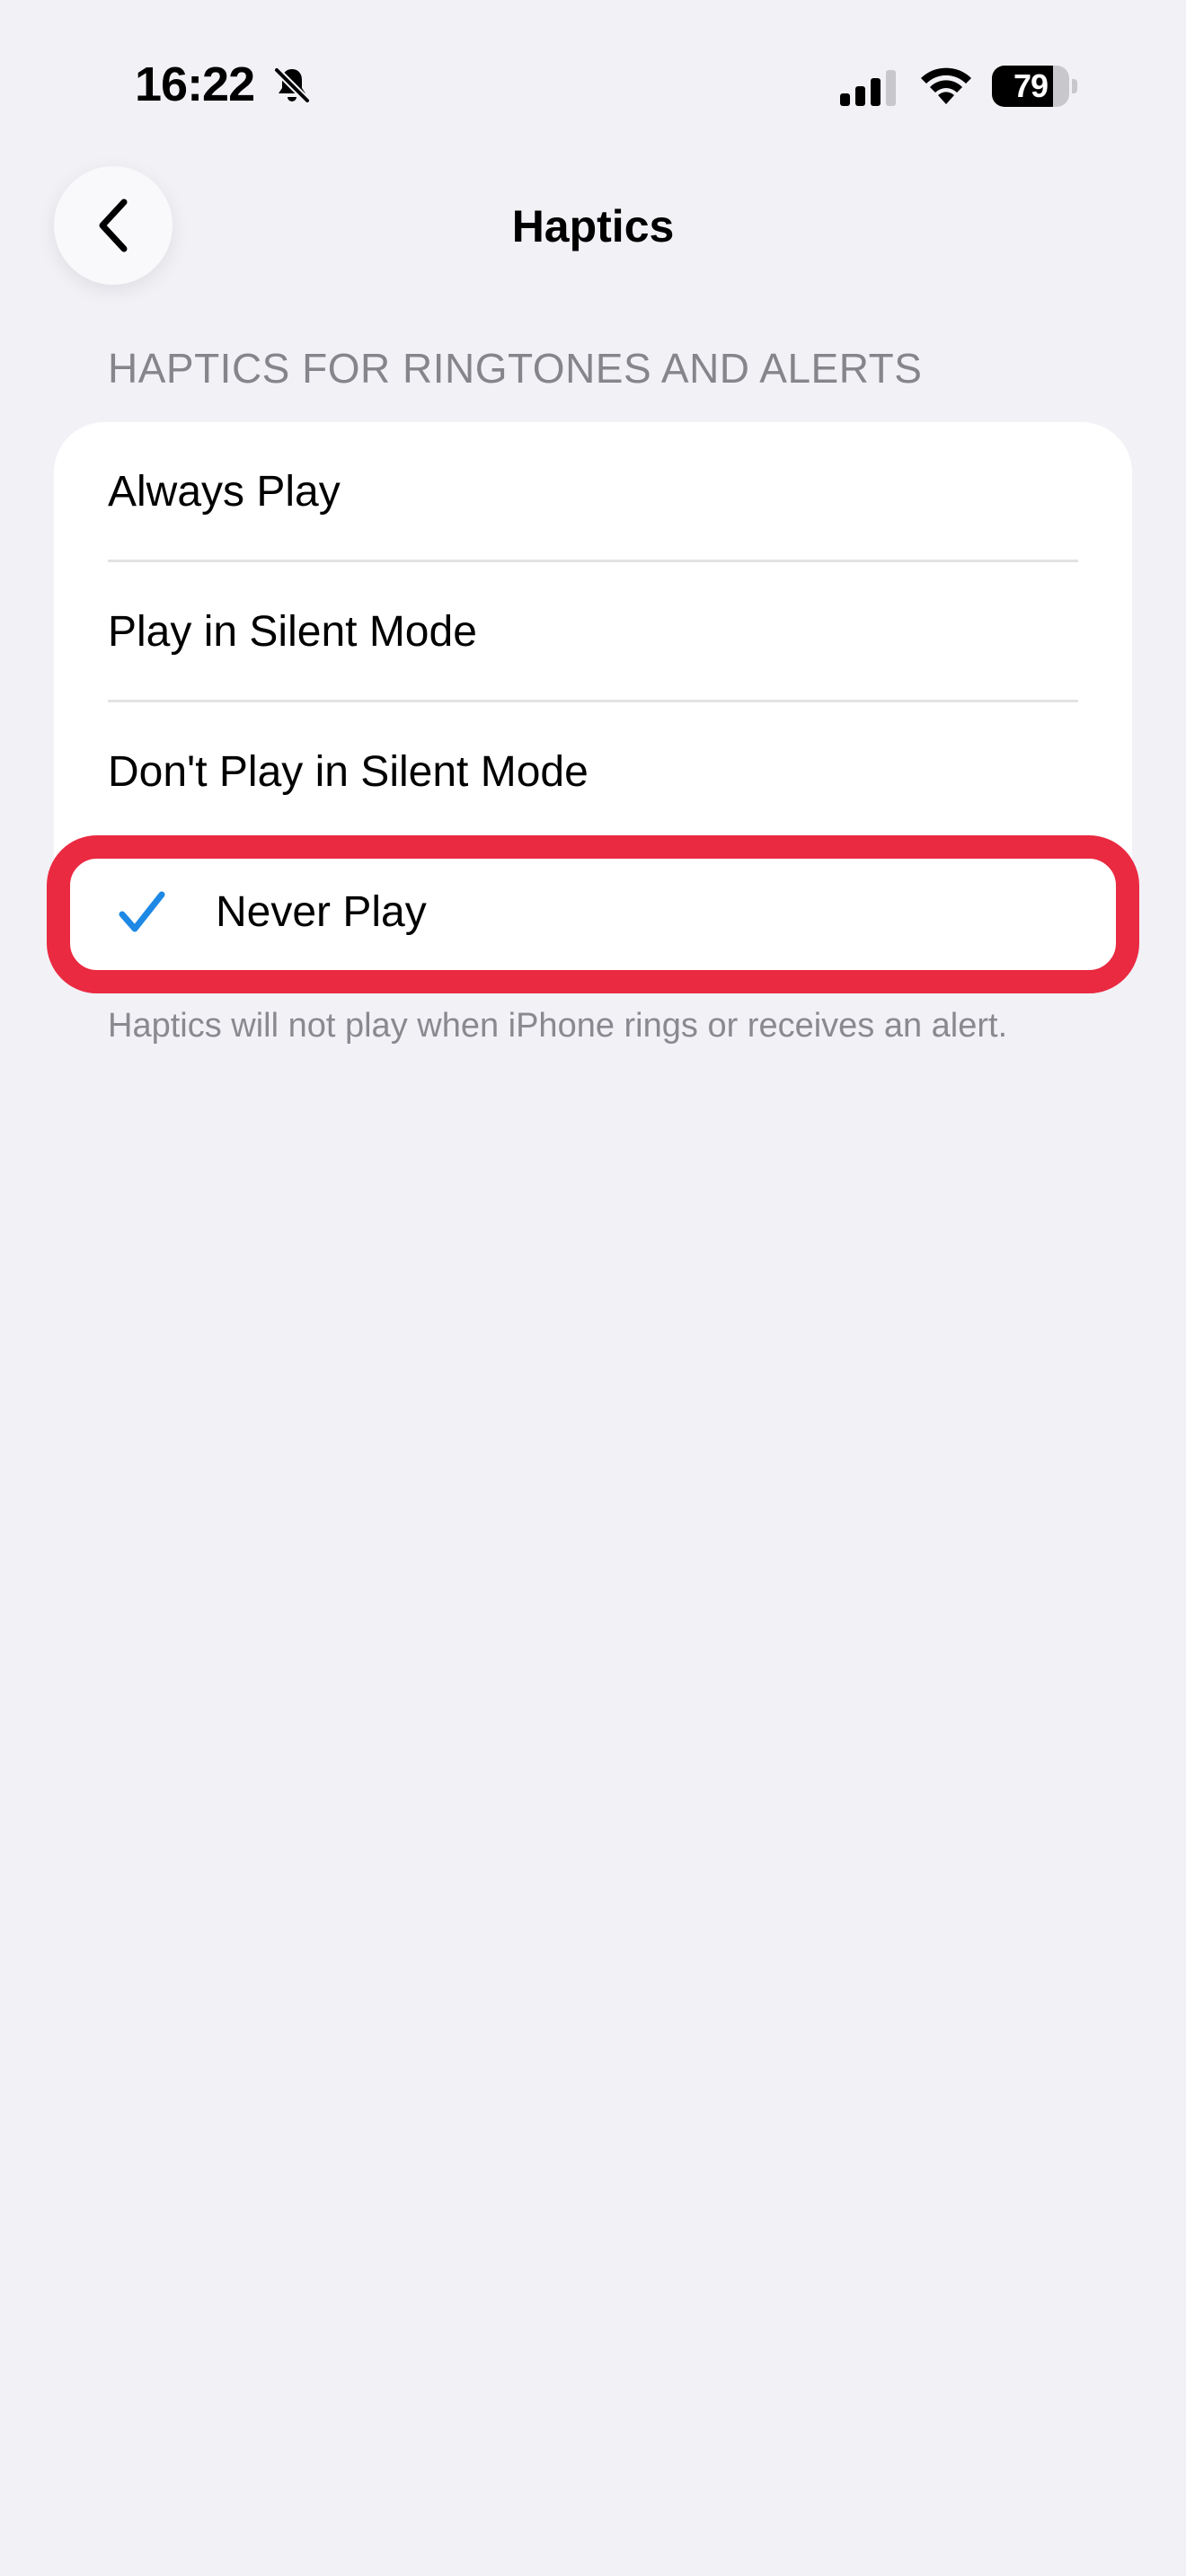 The image size is (1186, 2576). What do you see at coordinates (593, 226) in the screenshot?
I see `page-title: Haptics` at bounding box center [593, 226].